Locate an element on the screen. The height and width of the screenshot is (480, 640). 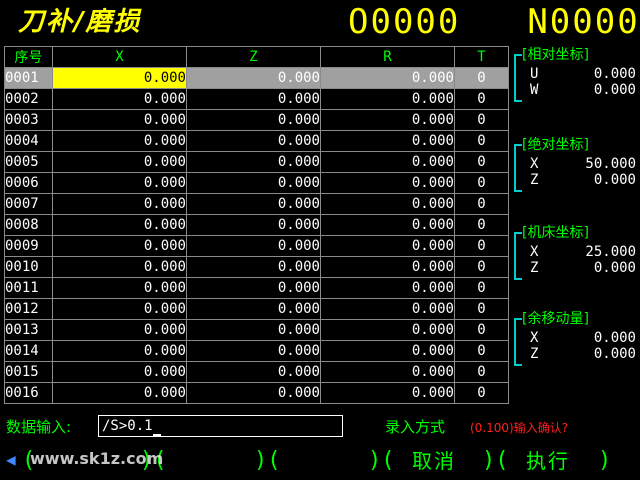
table-row: 0015 0.000 0.000 0.000 0 is located at coordinates (256, 372).